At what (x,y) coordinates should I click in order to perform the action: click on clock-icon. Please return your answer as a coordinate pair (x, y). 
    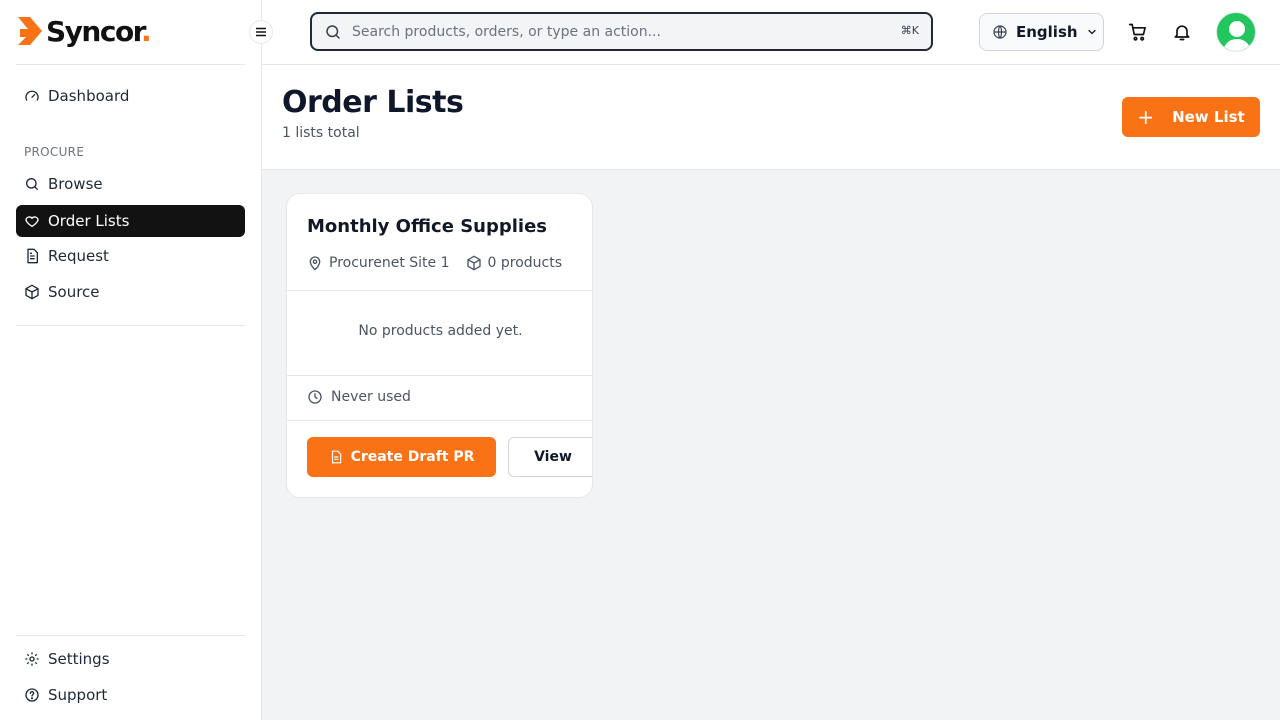
    Looking at the image, I should click on (315, 397).